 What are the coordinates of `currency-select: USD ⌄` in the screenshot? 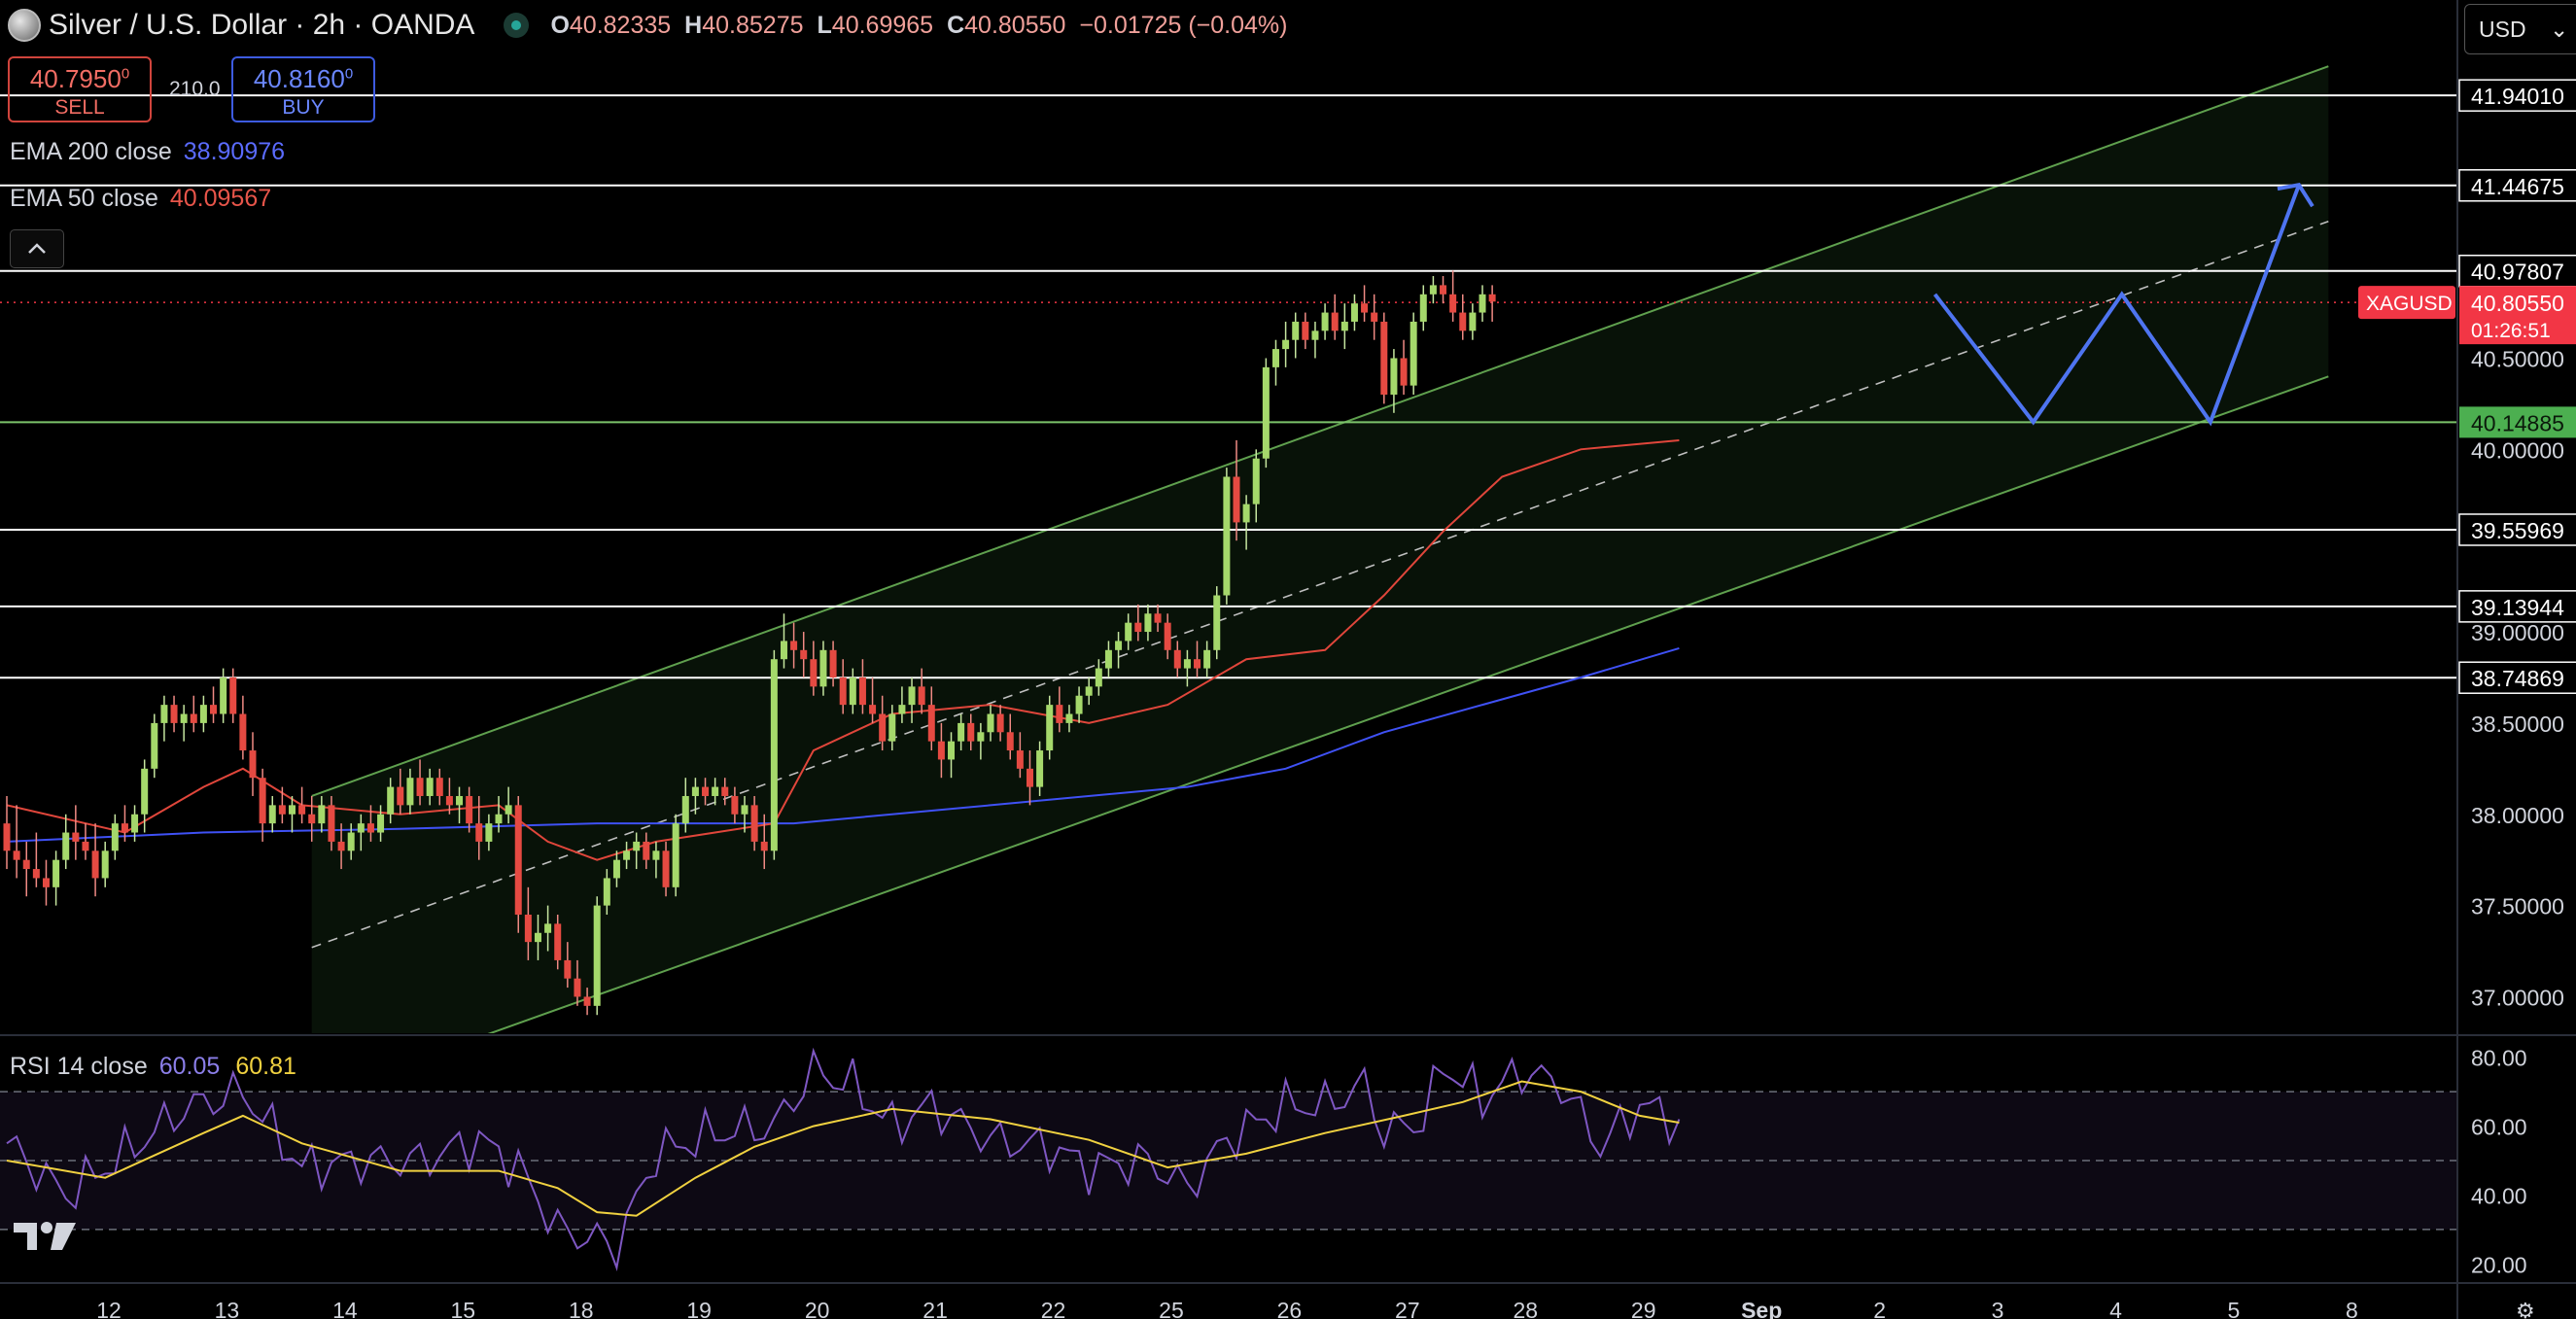 It's located at (2520, 29).